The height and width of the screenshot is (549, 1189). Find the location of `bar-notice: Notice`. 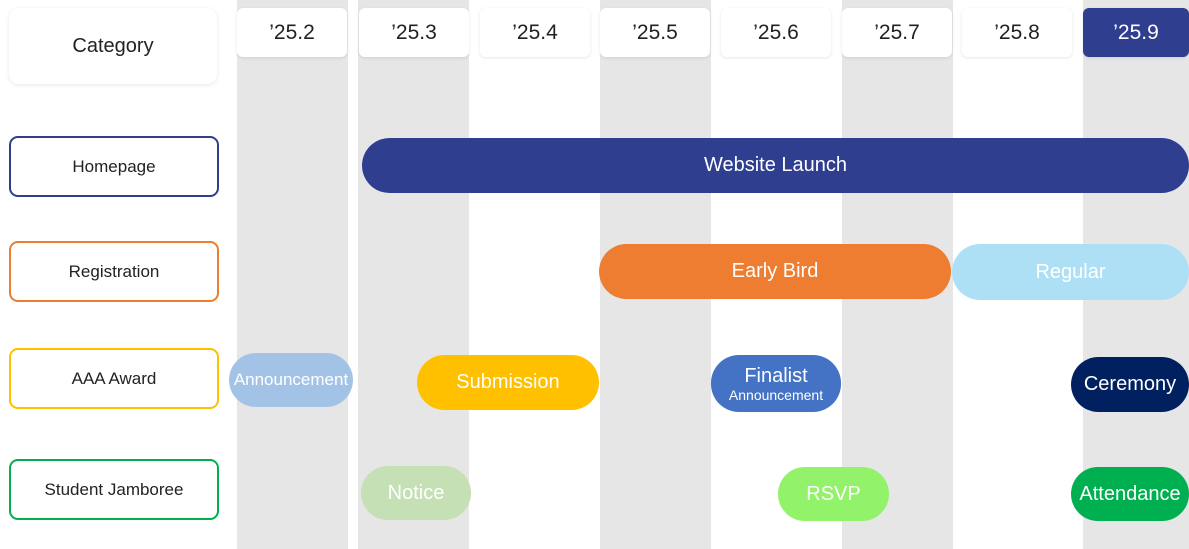

bar-notice: Notice is located at coordinates (416, 493).